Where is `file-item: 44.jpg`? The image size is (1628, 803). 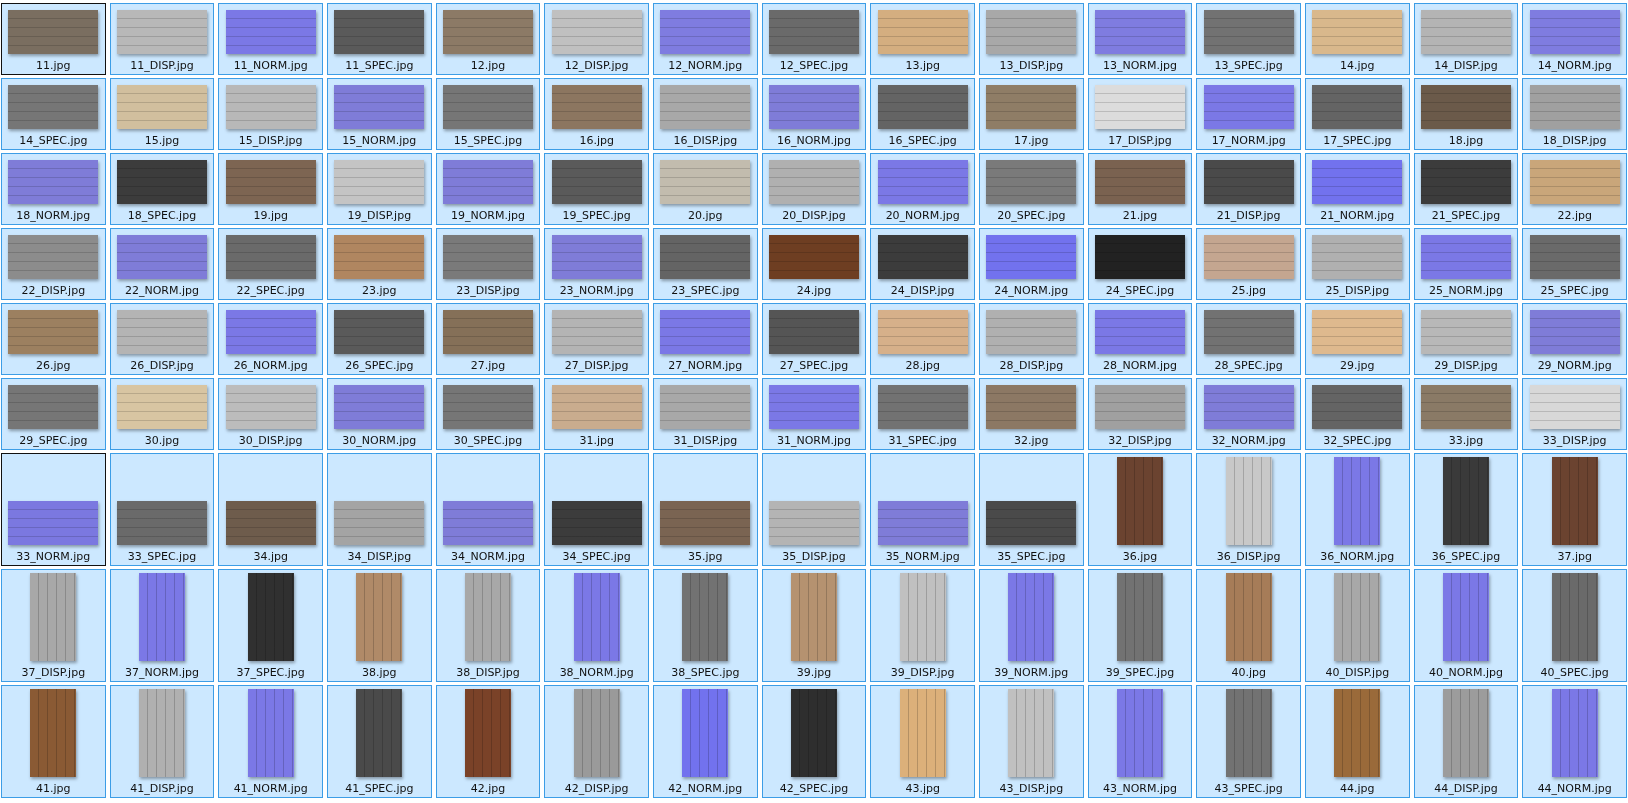 file-item: 44.jpg is located at coordinates (1357, 741).